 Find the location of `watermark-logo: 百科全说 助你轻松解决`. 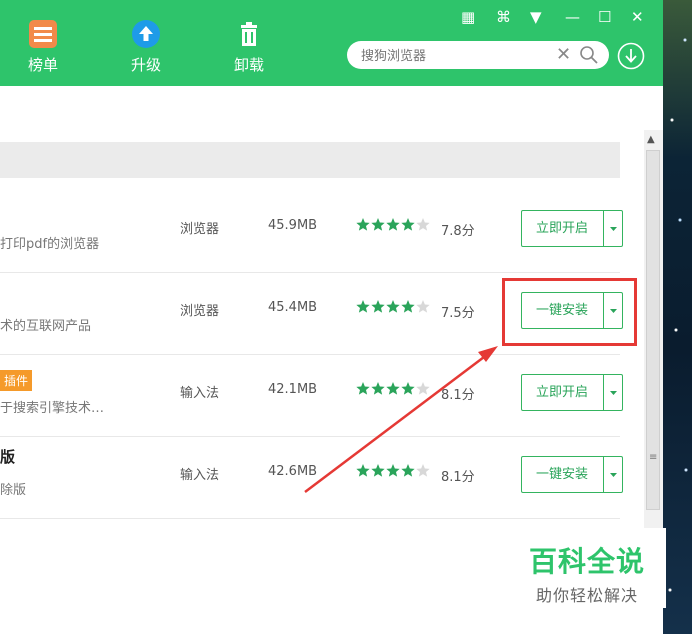

watermark-logo: 百科全说 助你轻松解决 is located at coordinates (587, 568).